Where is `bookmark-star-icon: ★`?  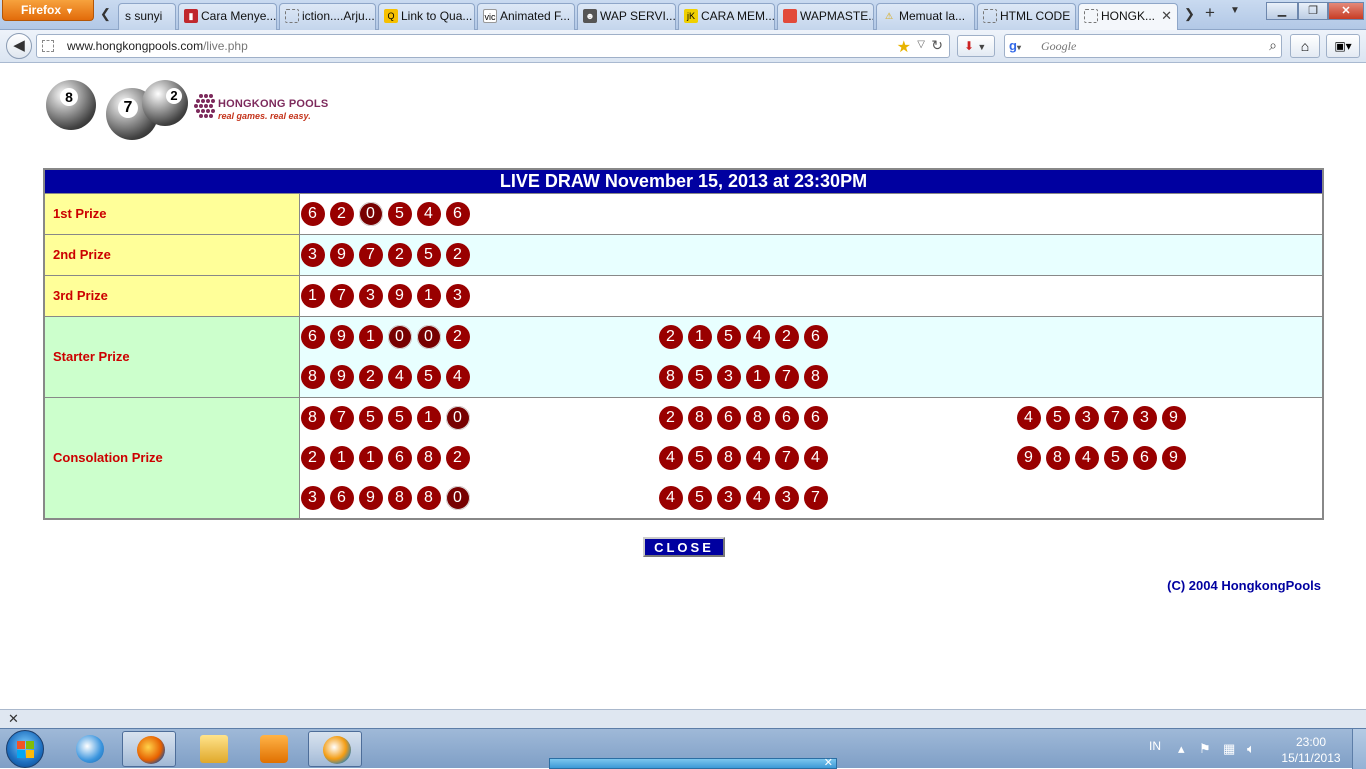 bookmark-star-icon: ★ is located at coordinates (904, 47).